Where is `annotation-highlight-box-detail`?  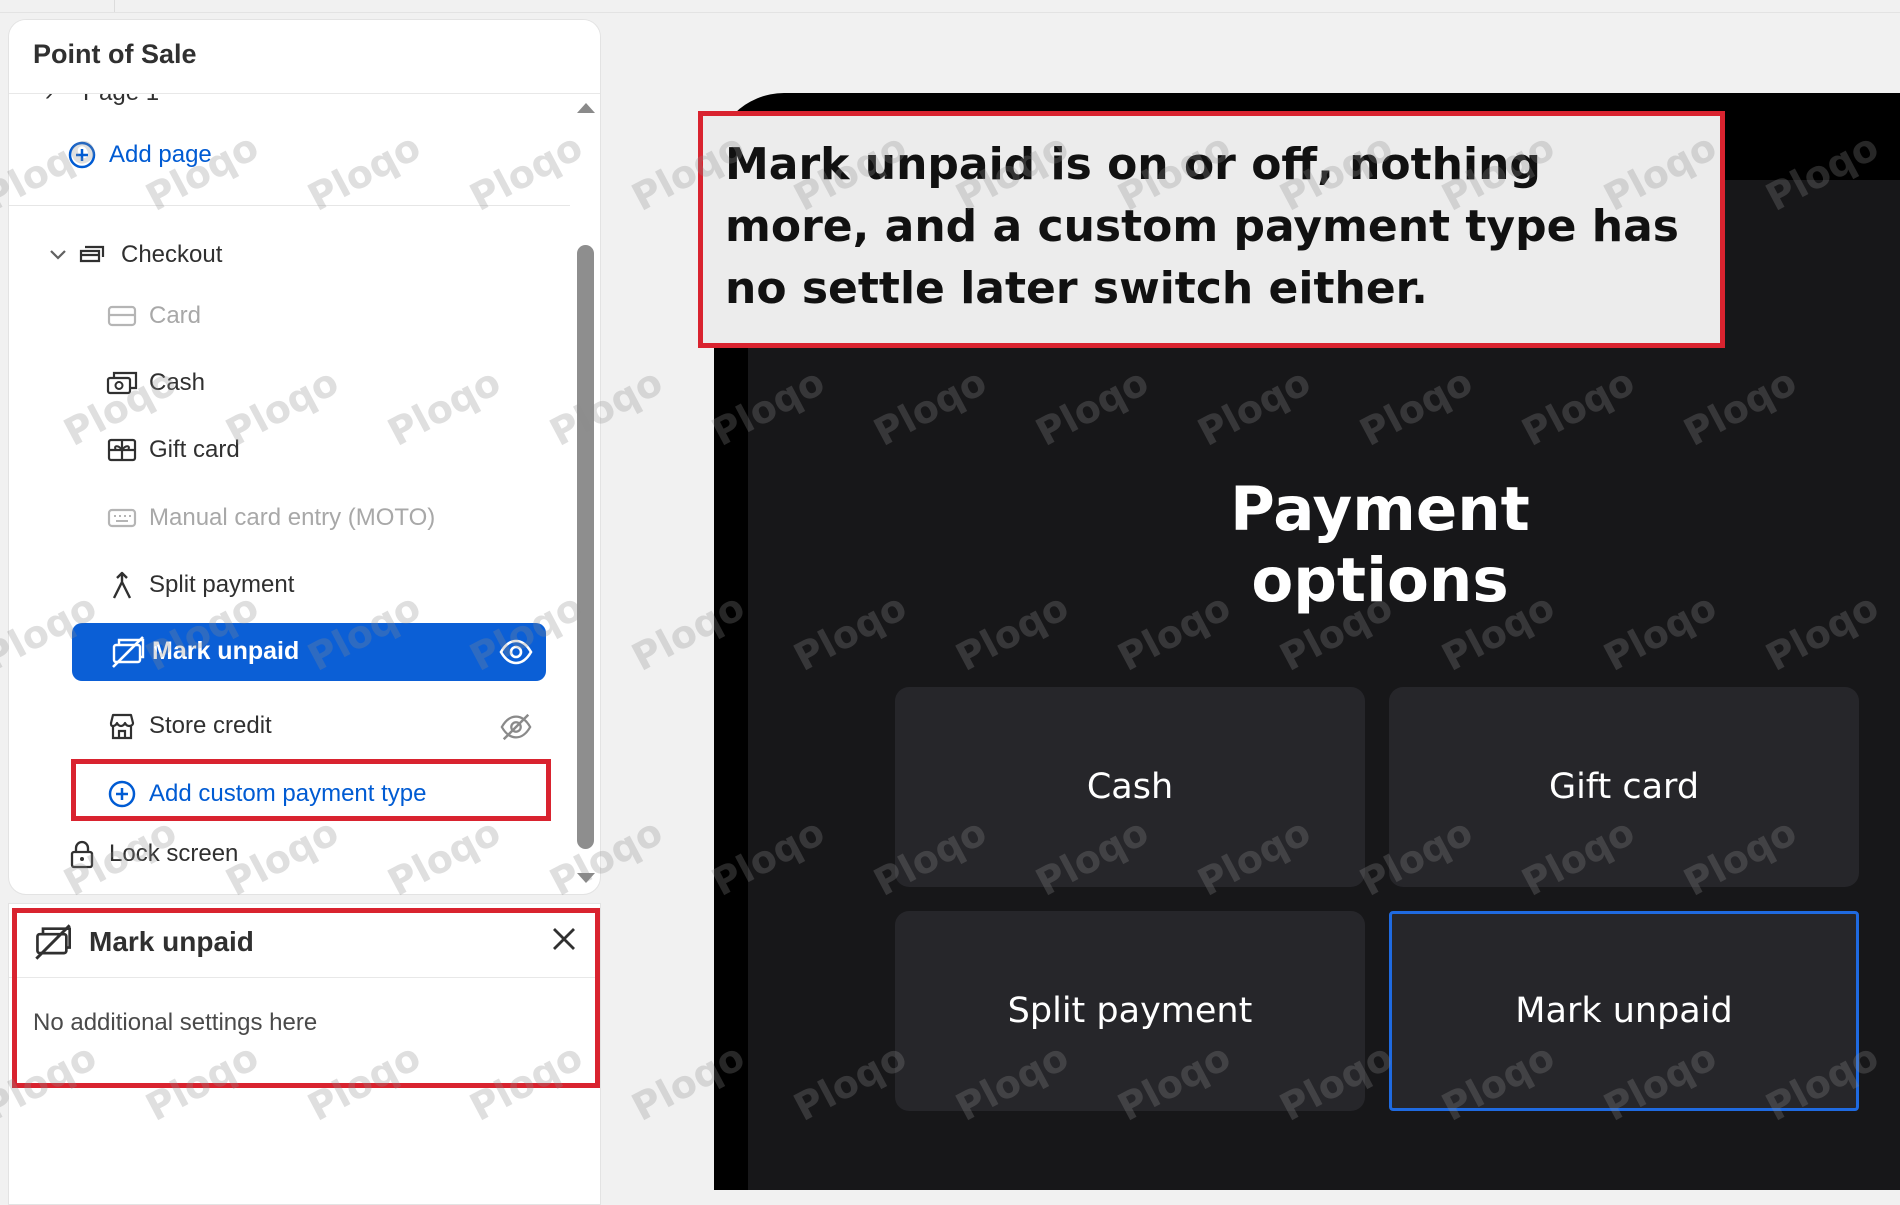
annotation-highlight-box-detail is located at coordinates (306, 998).